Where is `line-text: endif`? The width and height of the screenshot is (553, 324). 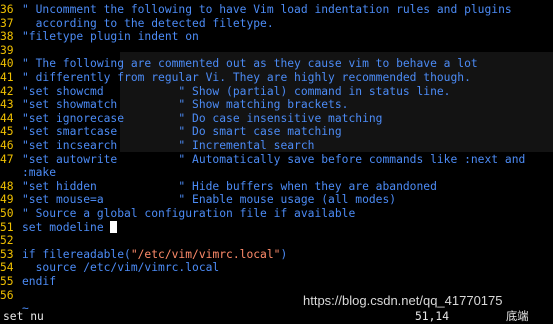 line-text: endif is located at coordinates (39, 281).